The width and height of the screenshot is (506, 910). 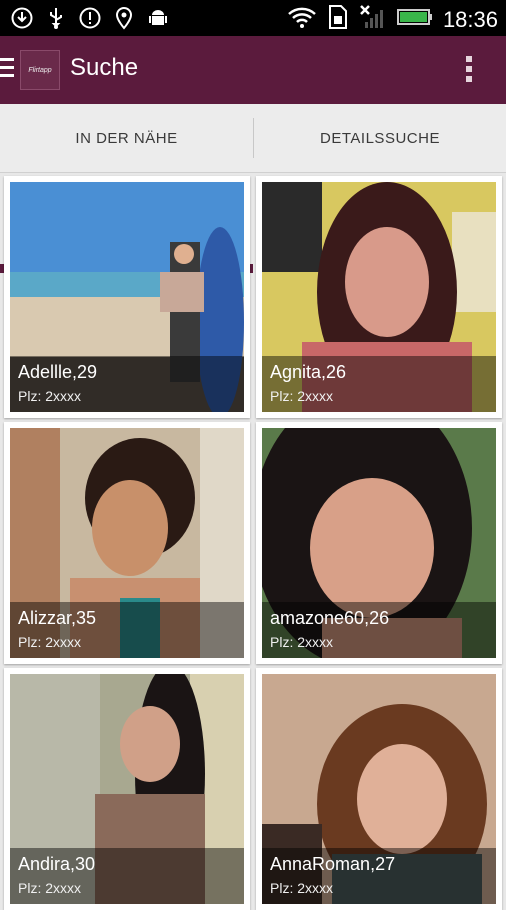 I want to click on app-logo: Flirtapp, so click(x=40, y=70).